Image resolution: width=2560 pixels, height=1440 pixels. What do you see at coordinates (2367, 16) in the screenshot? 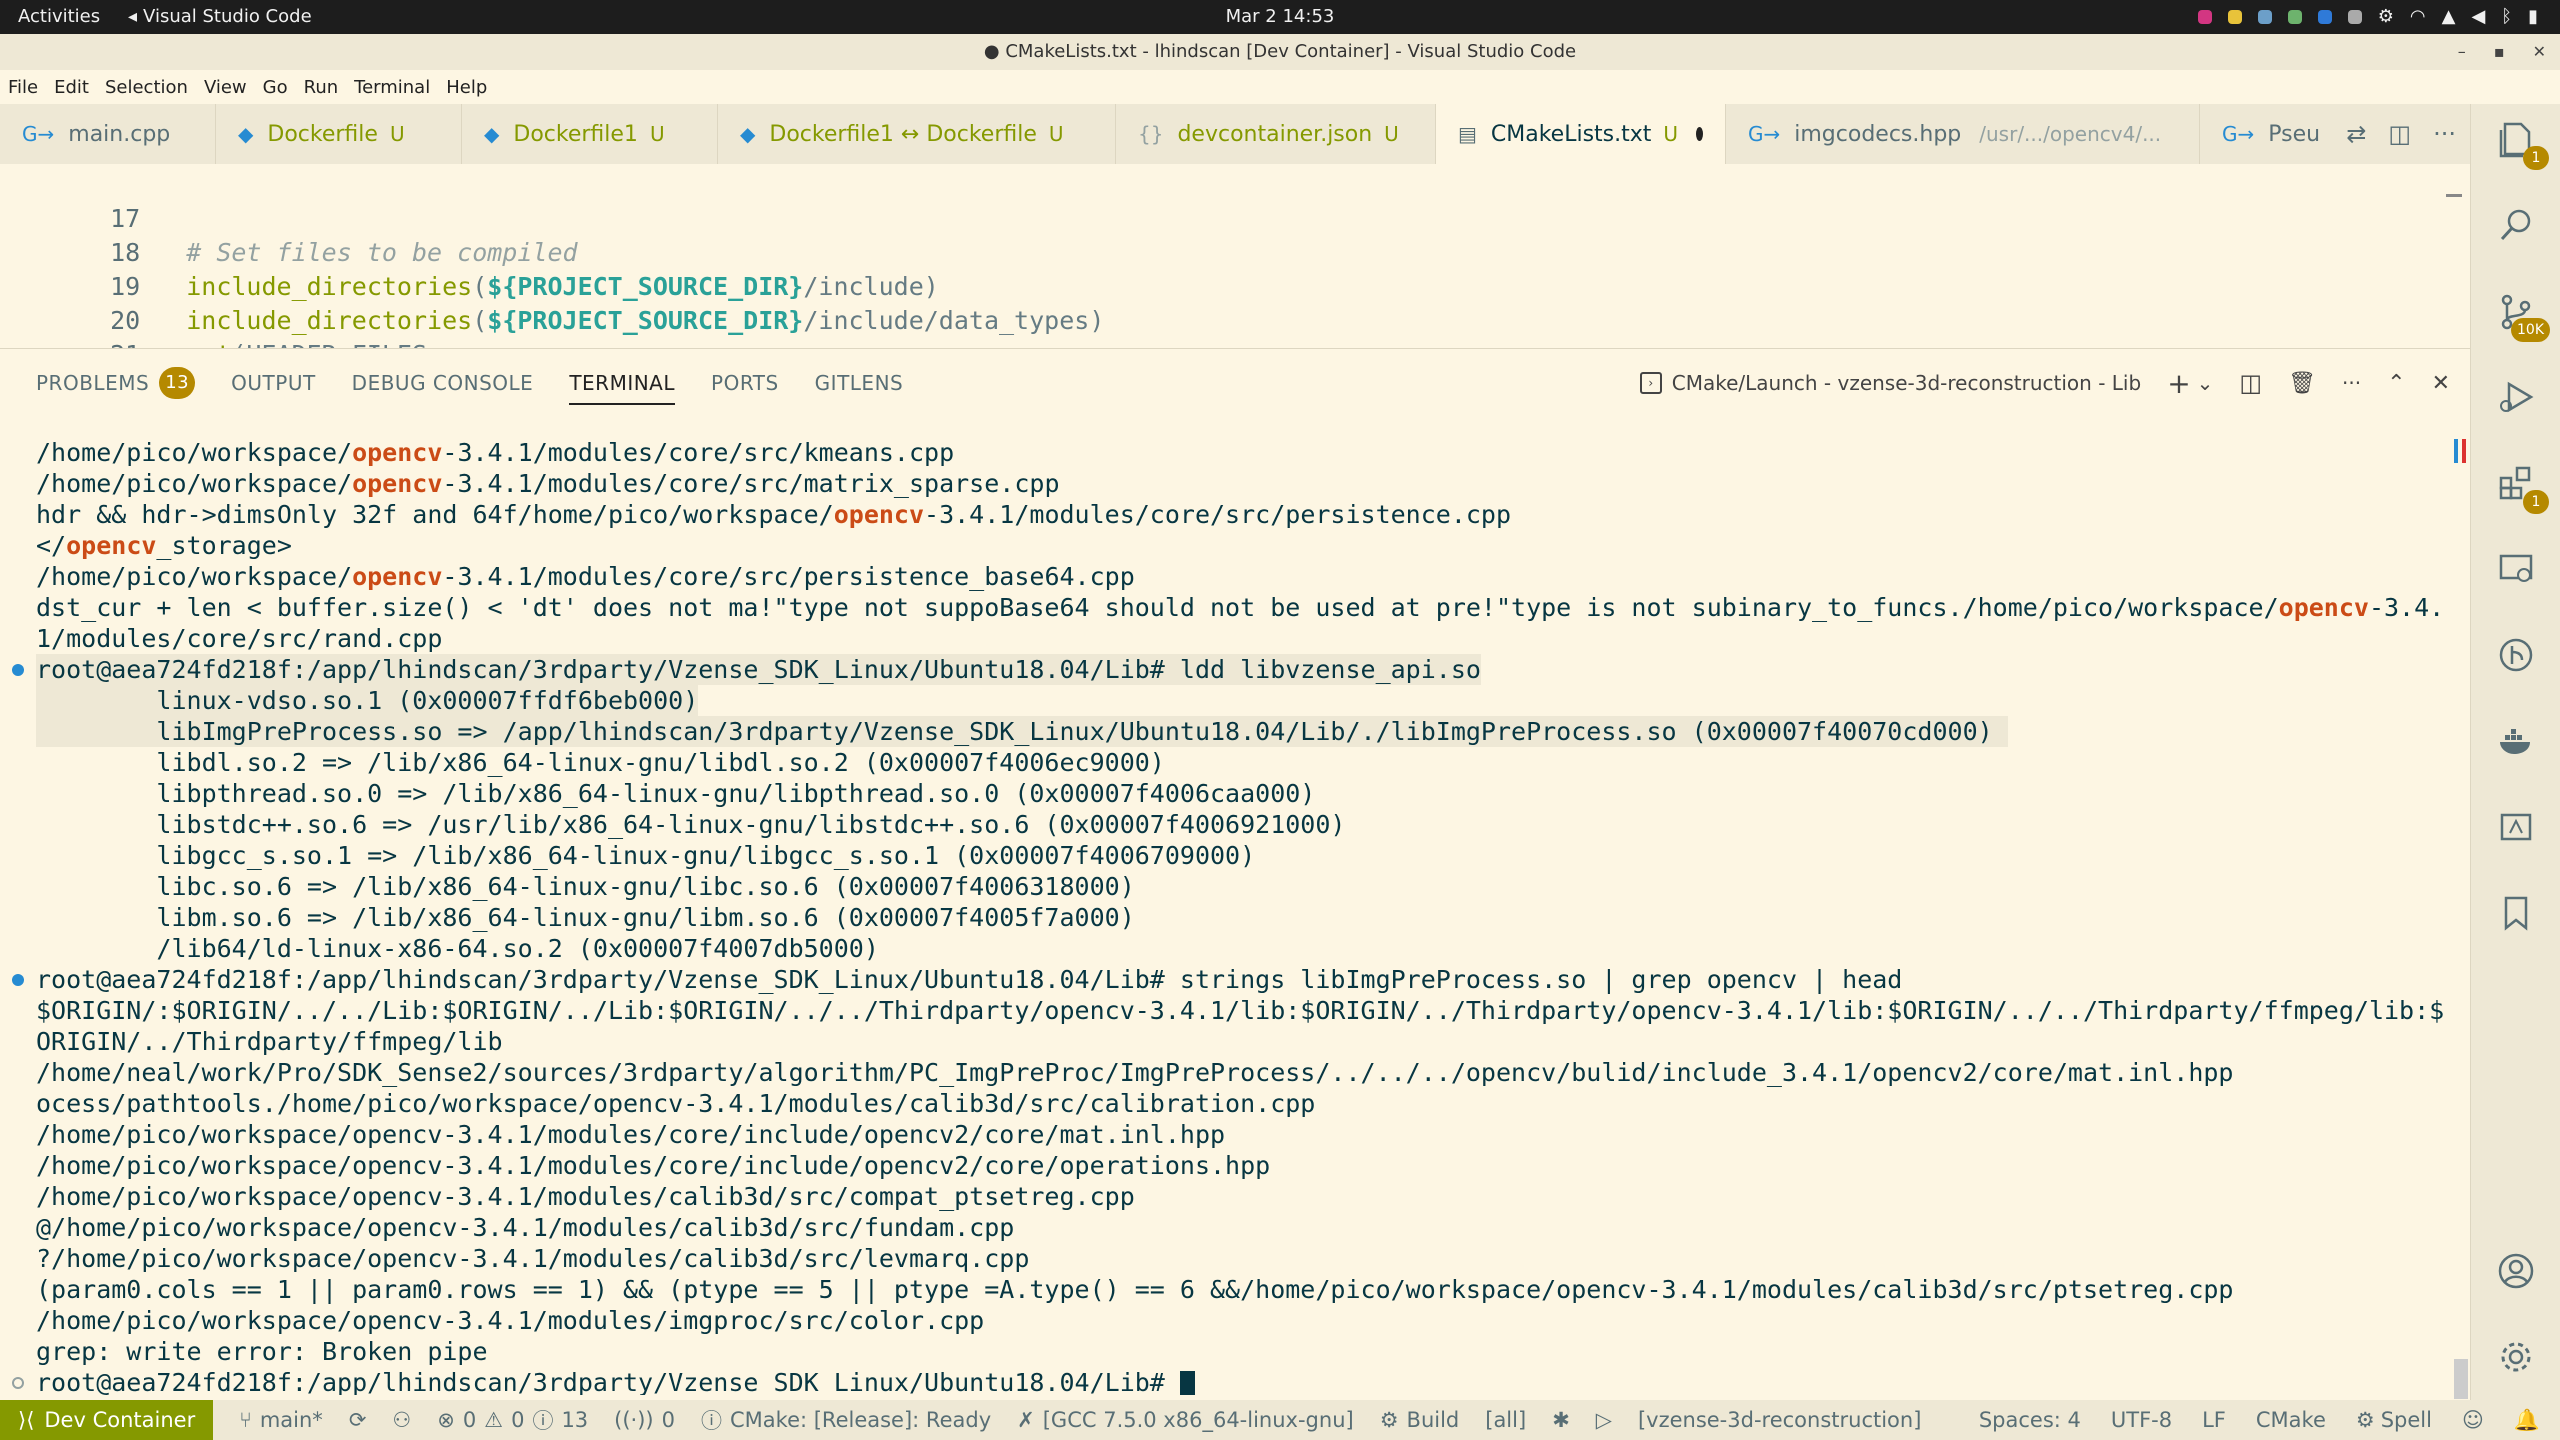
I see `system-tray: ⚙ ◠ ▲ ◀ ᛒ ▮` at bounding box center [2367, 16].